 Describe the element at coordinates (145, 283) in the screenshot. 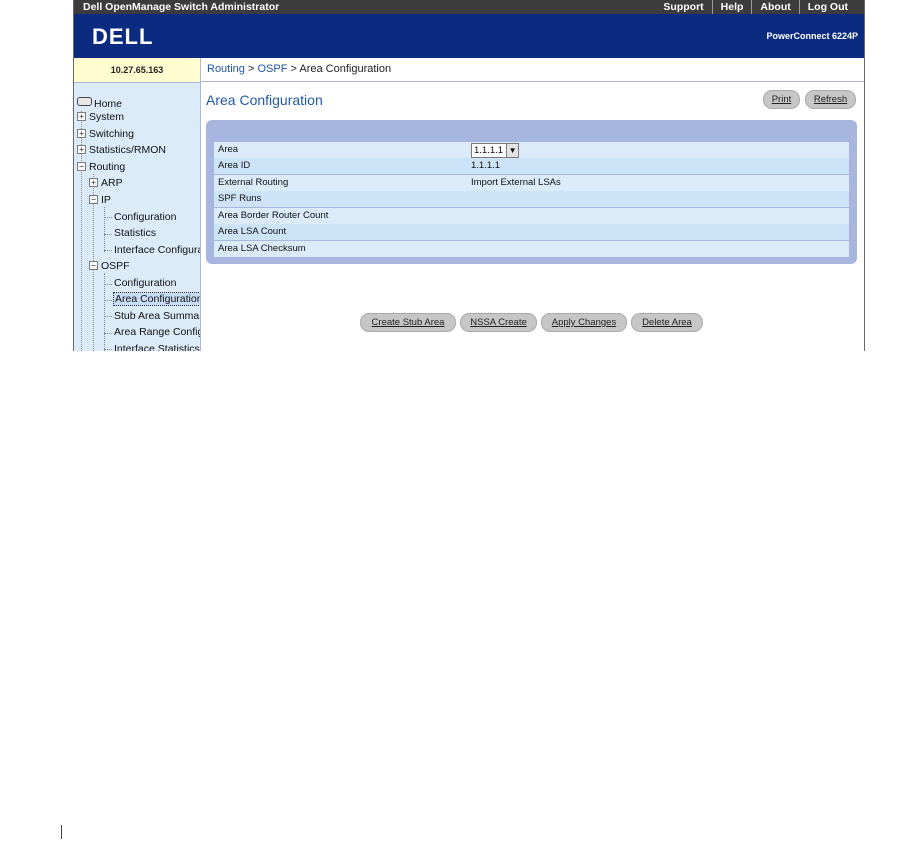

I see `nav-ospf-configuration: Configuration` at that location.